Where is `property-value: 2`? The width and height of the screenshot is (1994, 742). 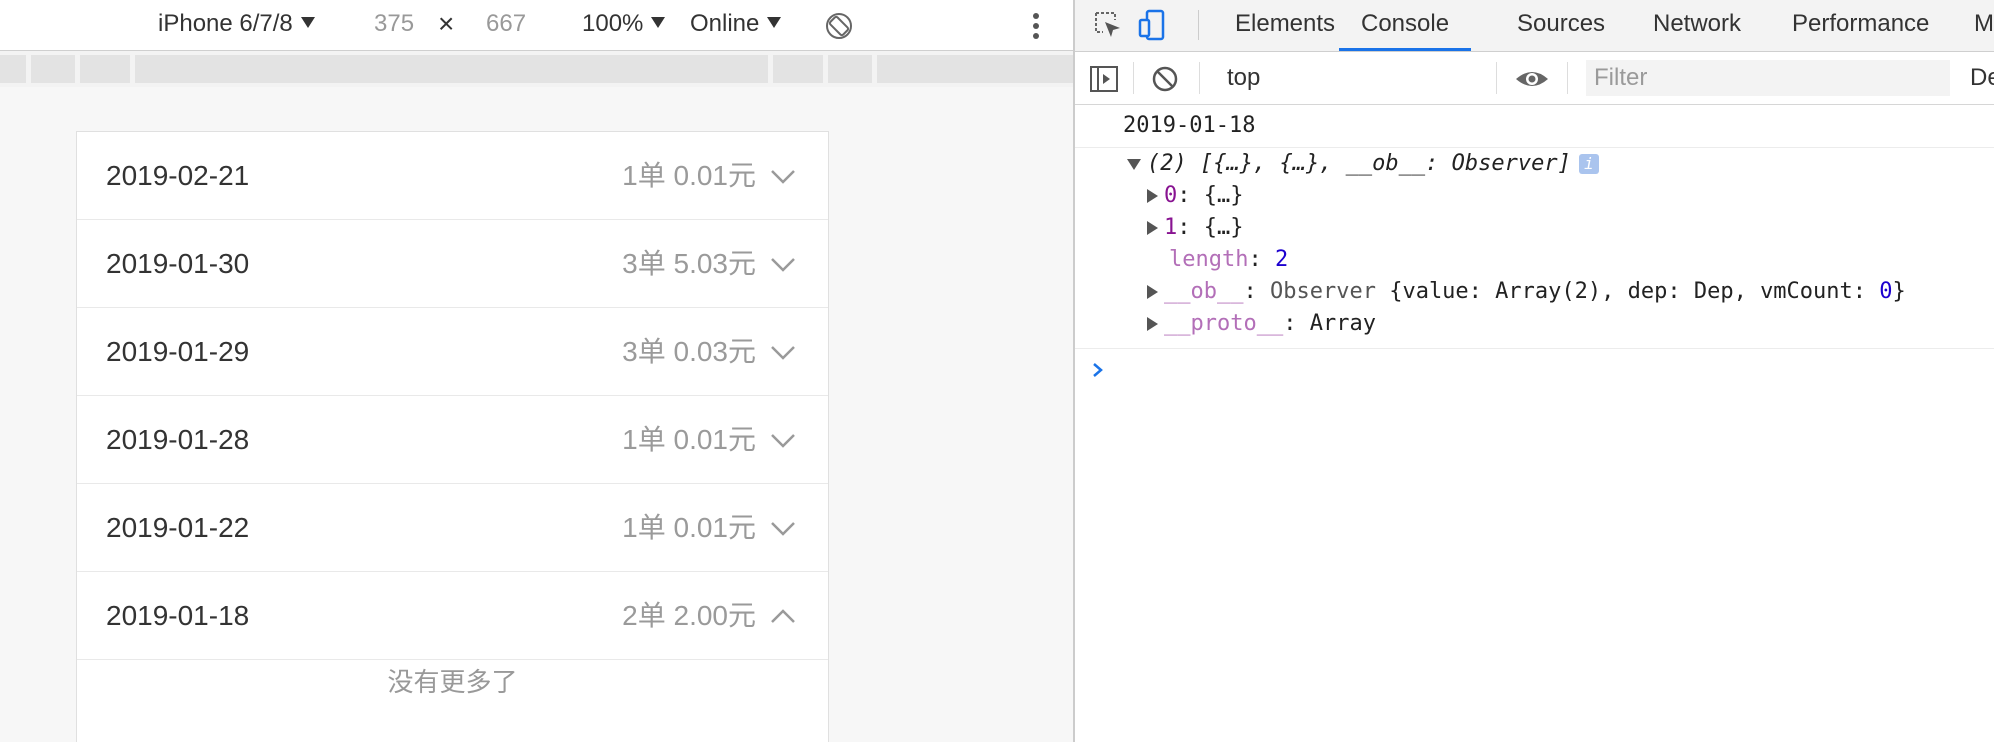
property-value: 2 is located at coordinates (1281, 259).